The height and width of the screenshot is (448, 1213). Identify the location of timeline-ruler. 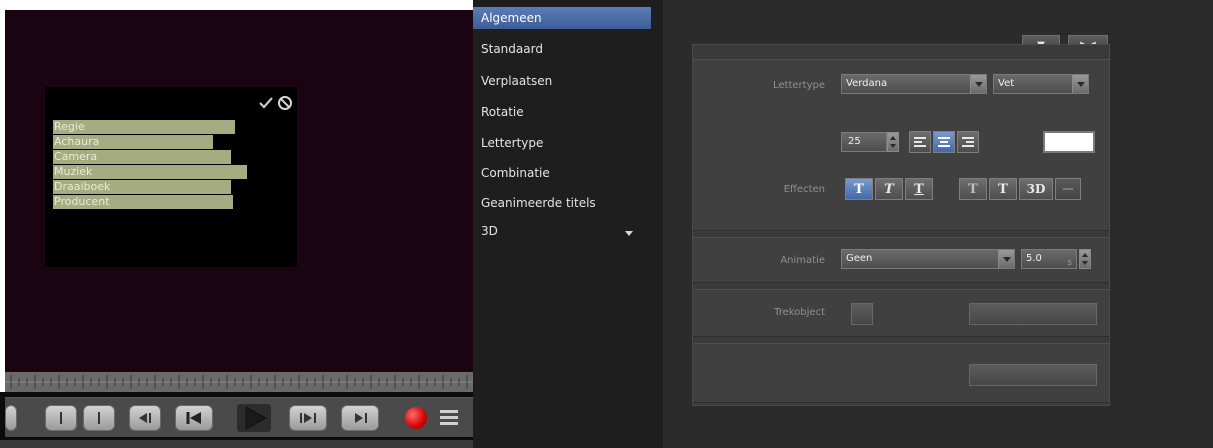
(239, 382).